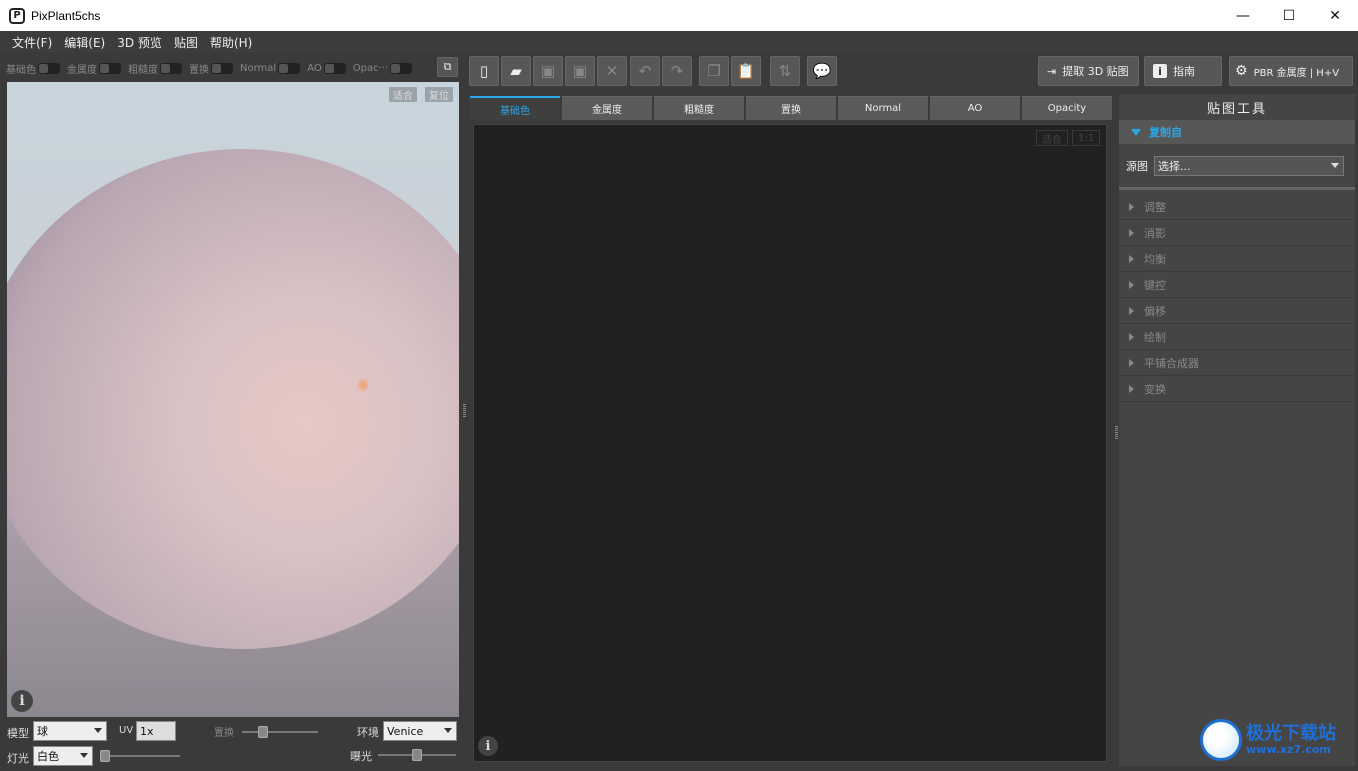 This screenshot has width=1358, height=771. I want to click on tool-item: 消影, so click(1237, 233).